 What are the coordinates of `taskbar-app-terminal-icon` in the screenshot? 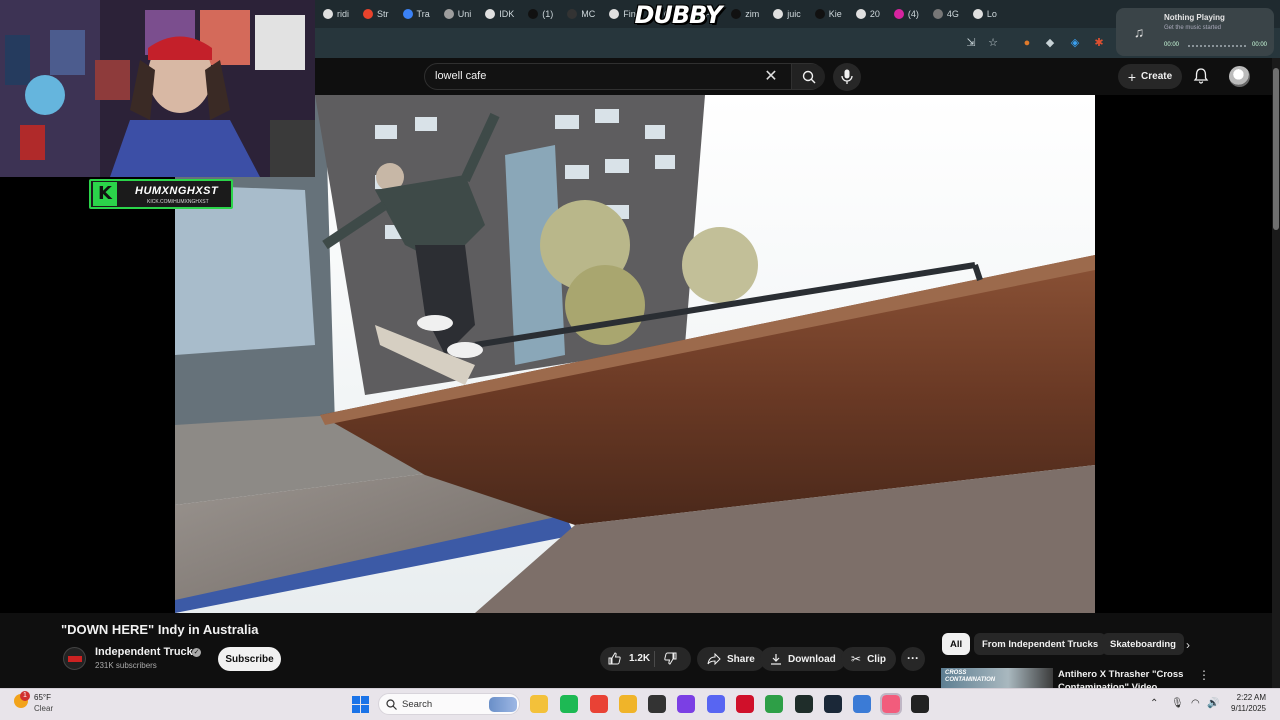 It's located at (804, 704).